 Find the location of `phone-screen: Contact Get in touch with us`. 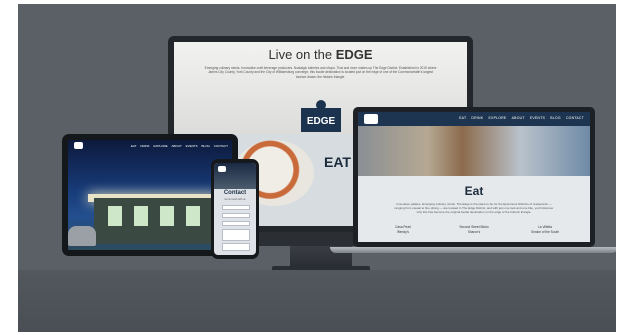

phone-screen: Contact Get in touch with us is located at coordinates (235, 209).